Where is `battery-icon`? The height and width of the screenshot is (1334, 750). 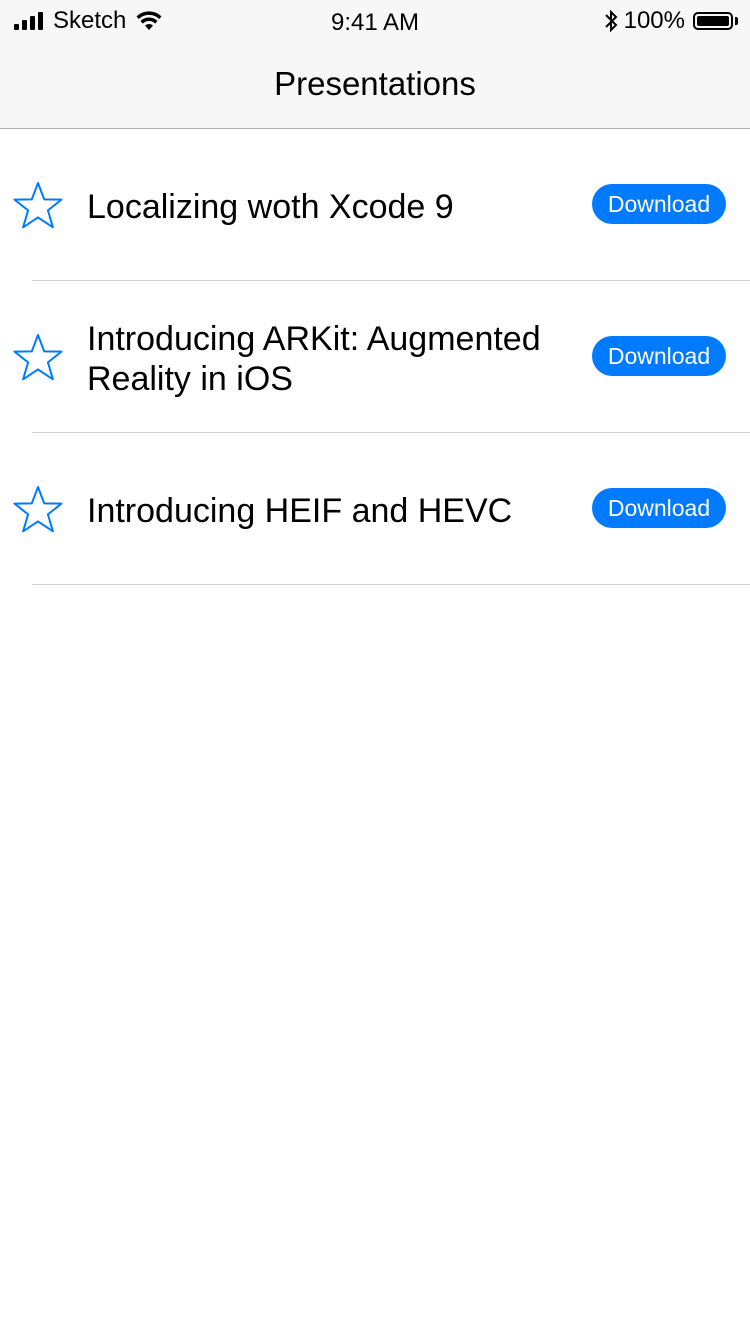 battery-icon is located at coordinates (713, 21).